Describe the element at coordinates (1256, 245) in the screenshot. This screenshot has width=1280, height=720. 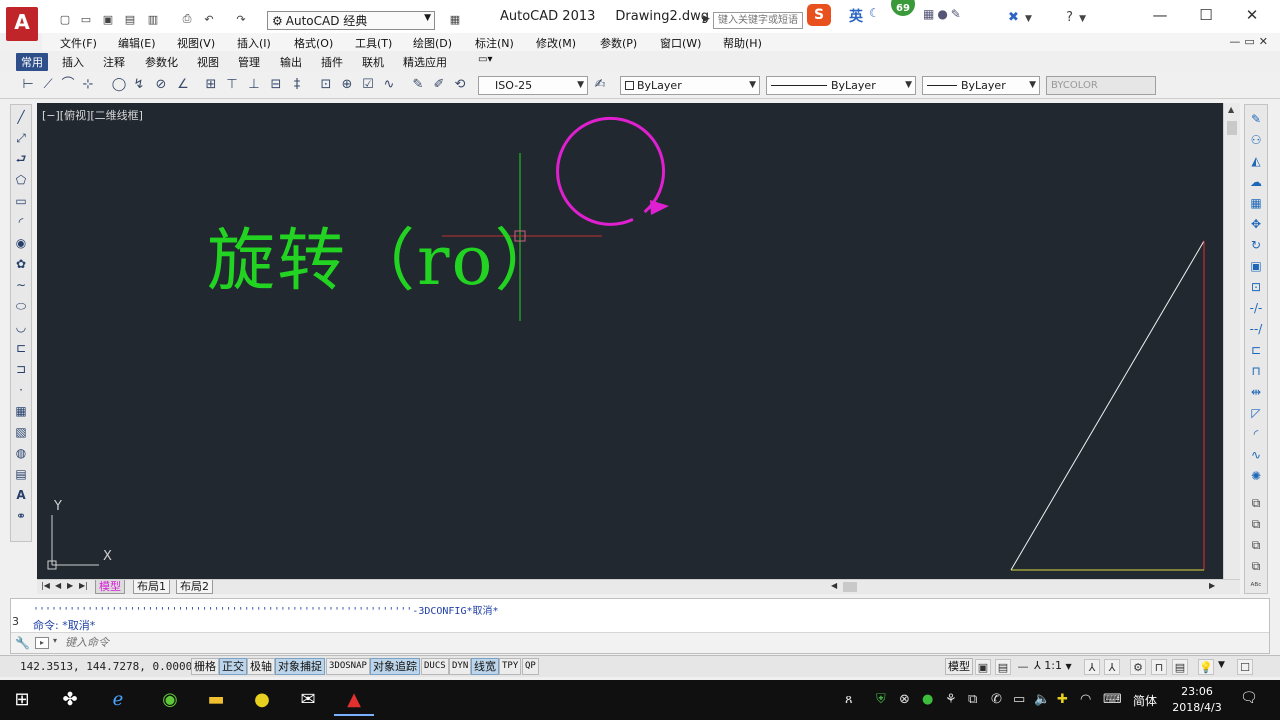
I see `rotate-icon: ↻` at that location.